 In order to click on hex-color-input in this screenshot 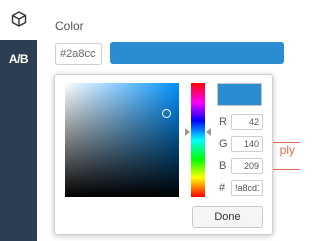, I will do `click(78, 54)`.